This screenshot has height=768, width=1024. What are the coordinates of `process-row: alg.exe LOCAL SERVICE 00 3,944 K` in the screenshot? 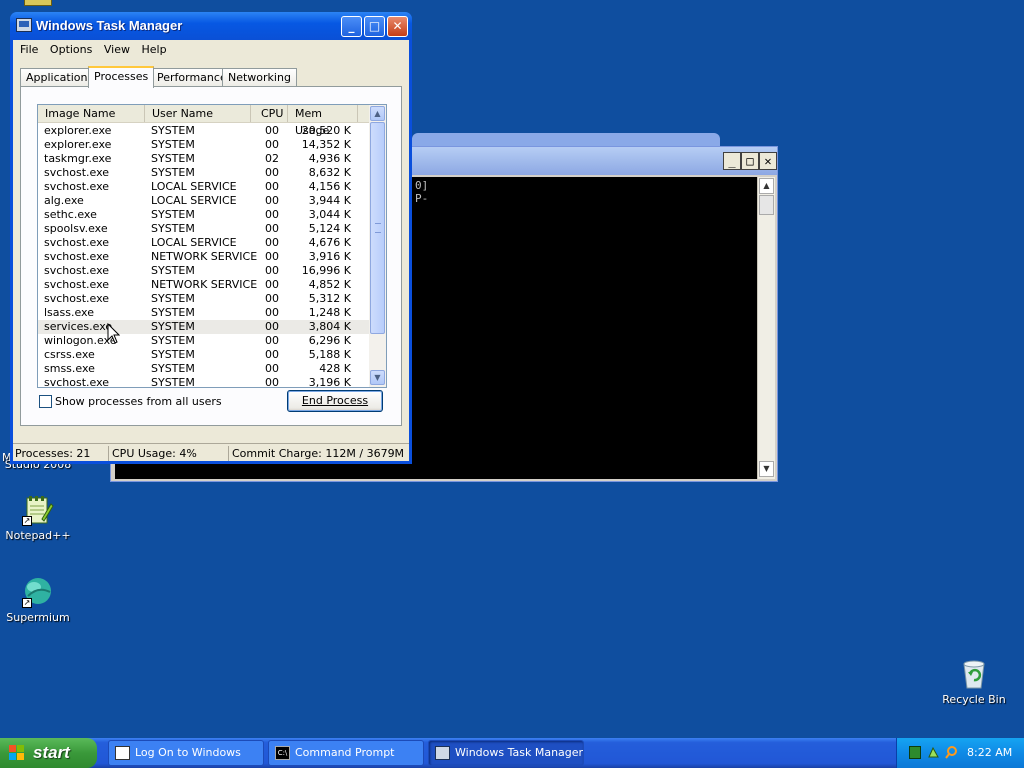 It's located at (204, 201).